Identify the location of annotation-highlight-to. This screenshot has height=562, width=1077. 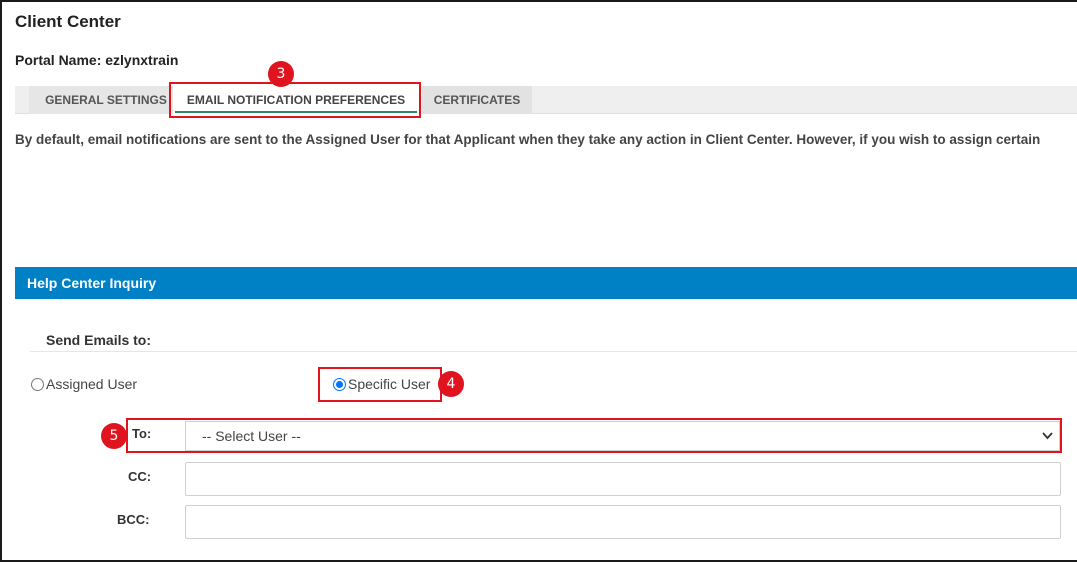
(594, 435).